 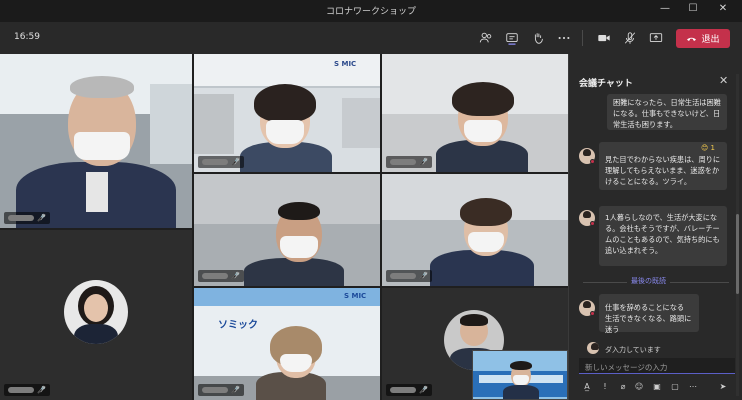 I want to click on emoji-icon: ☺, so click(x=639, y=386).